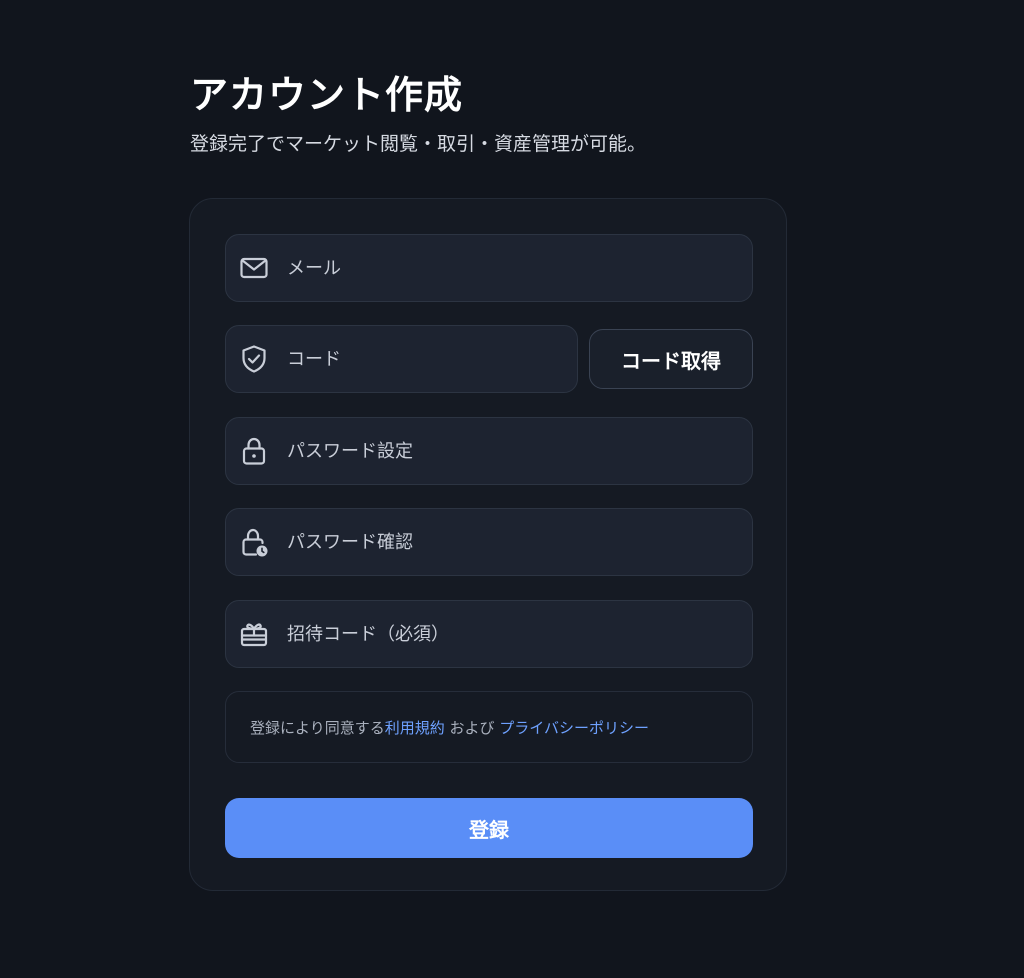  Describe the element at coordinates (418, 144) in the screenshot. I see `page-subtitle: 登録完了でマーケット閲覧・取引・資産管理が可能。` at that location.